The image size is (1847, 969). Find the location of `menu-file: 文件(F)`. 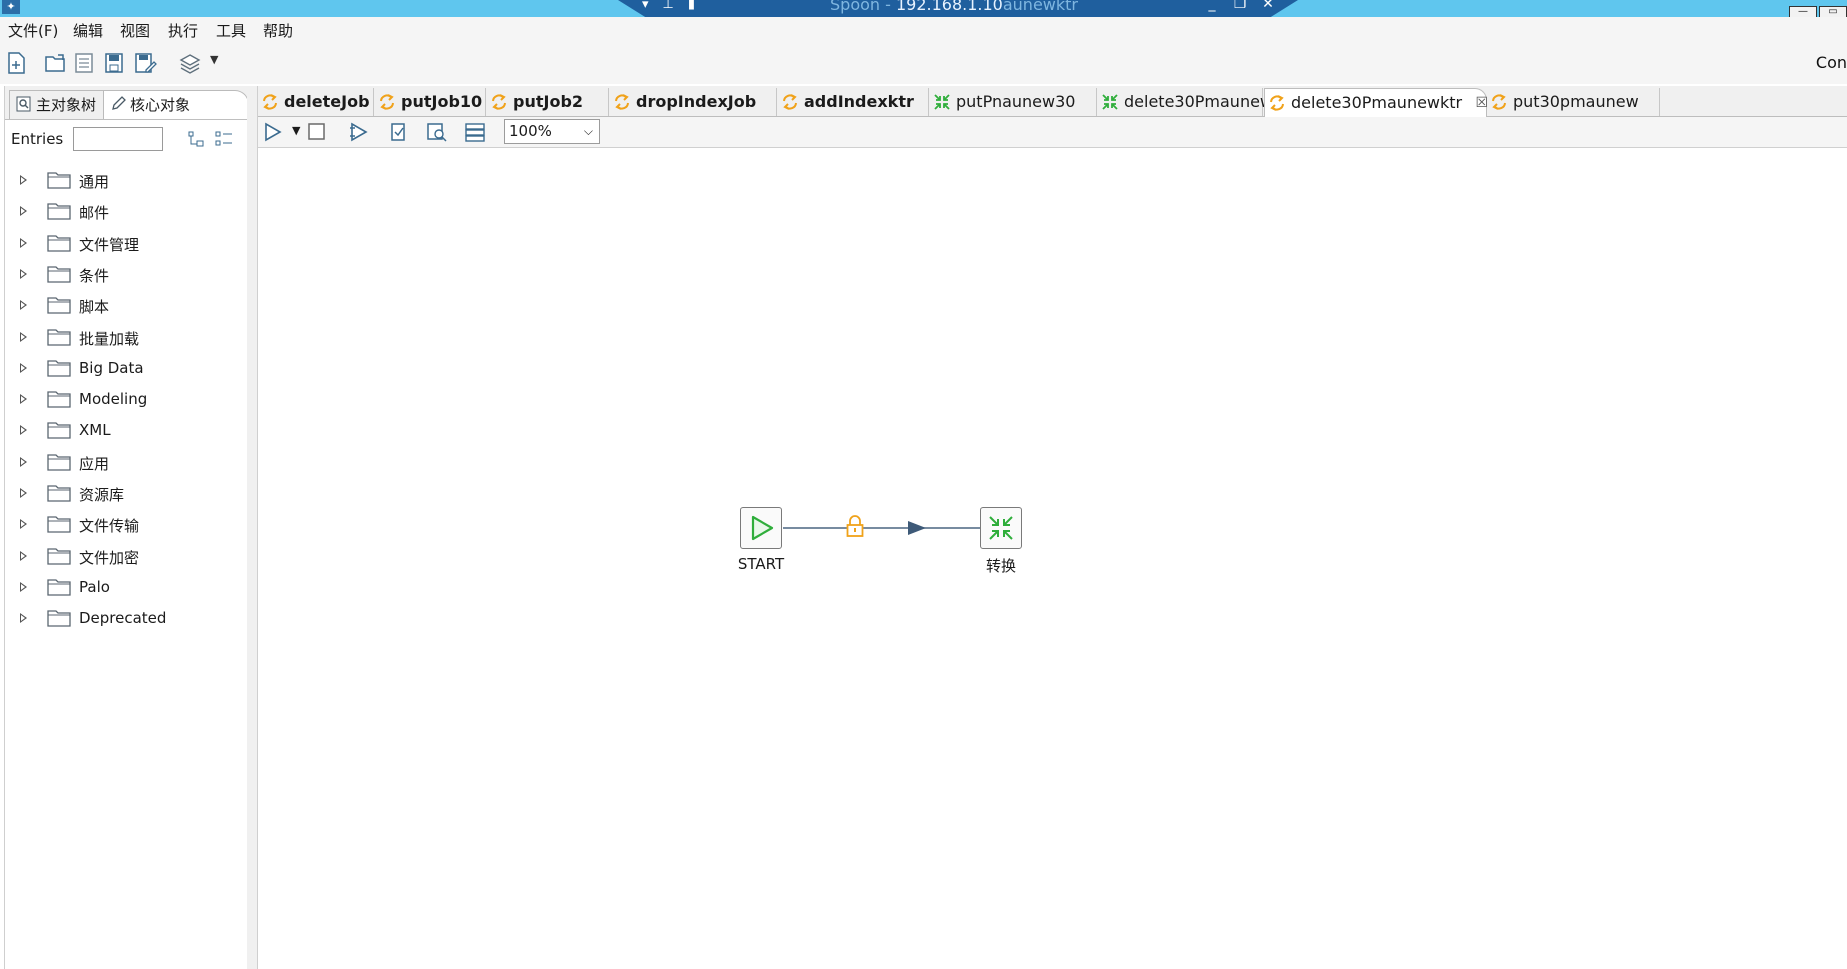

menu-file: 文件(F) is located at coordinates (33, 30).